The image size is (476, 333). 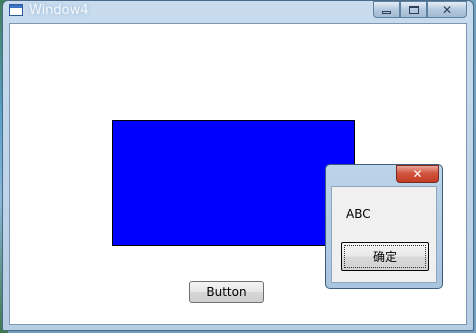 I want to click on message-text: ABC, so click(x=358, y=214).